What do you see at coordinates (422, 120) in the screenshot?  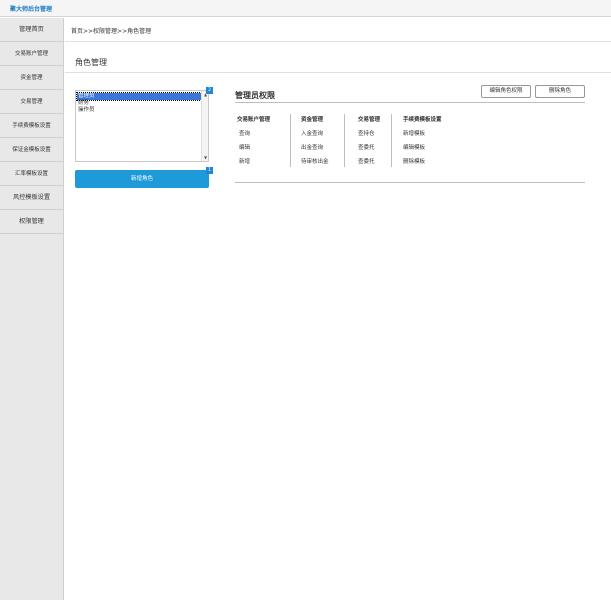 I see `permission-column-title: 手续费模板设置` at bounding box center [422, 120].